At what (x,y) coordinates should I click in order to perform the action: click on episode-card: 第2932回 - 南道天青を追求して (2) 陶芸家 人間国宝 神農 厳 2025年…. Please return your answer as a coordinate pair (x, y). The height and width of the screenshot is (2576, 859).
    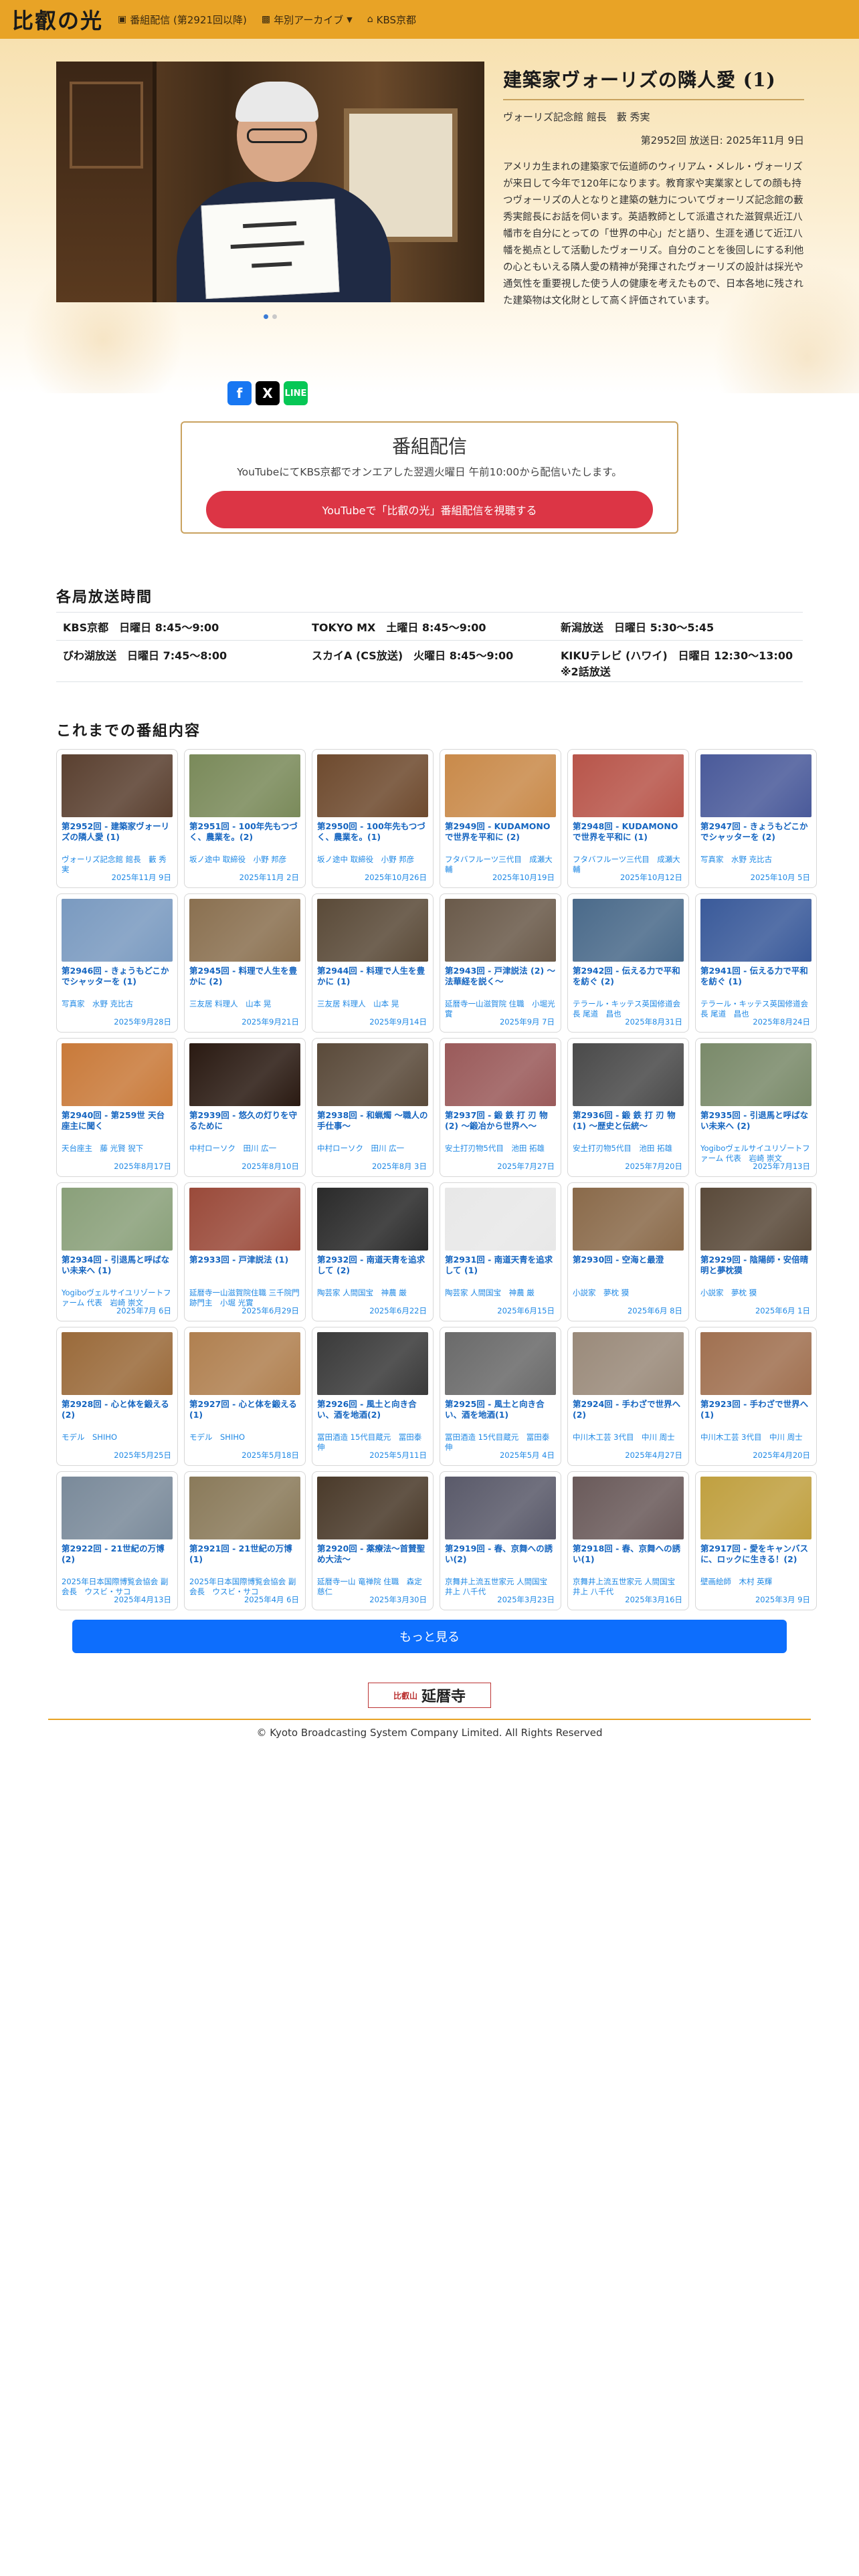
    Looking at the image, I should click on (373, 1251).